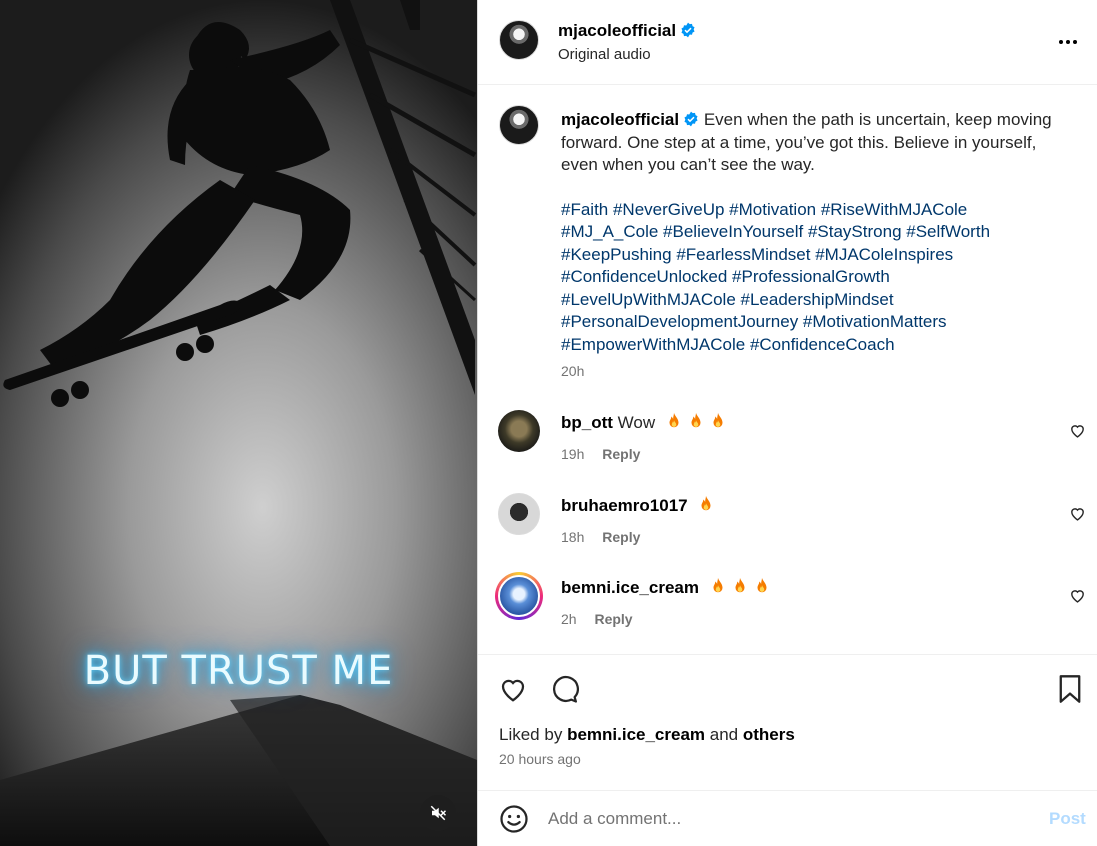  Describe the element at coordinates (1067, 819) in the screenshot. I see `post-comment-button: Post` at that location.